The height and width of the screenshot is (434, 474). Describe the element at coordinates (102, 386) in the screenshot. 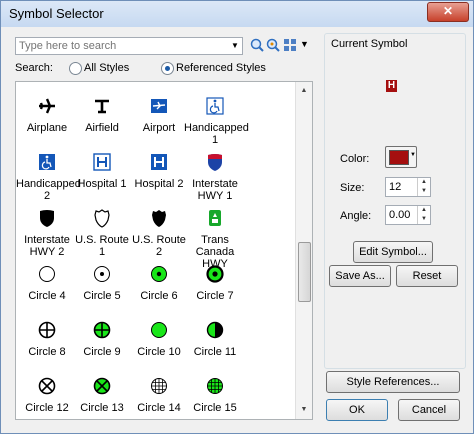

I see `circle-x-green-icon` at that location.